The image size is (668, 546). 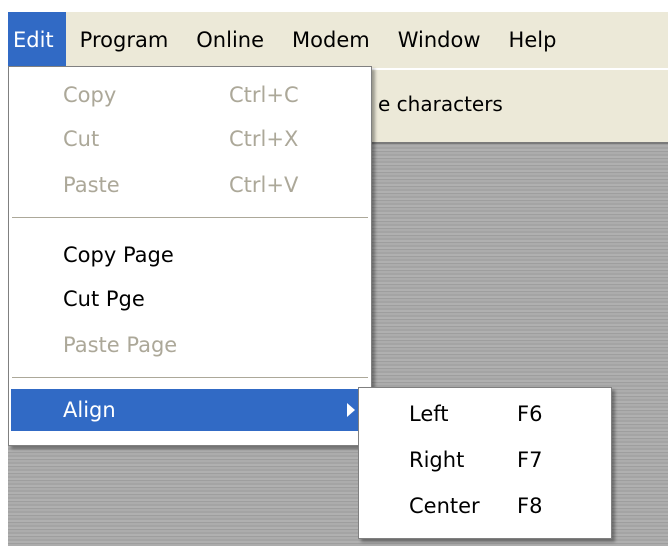 What do you see at coordinates (37, 40) in the screenshot?
I see `menu-edit: Edit` at bounding box center [37, 40].